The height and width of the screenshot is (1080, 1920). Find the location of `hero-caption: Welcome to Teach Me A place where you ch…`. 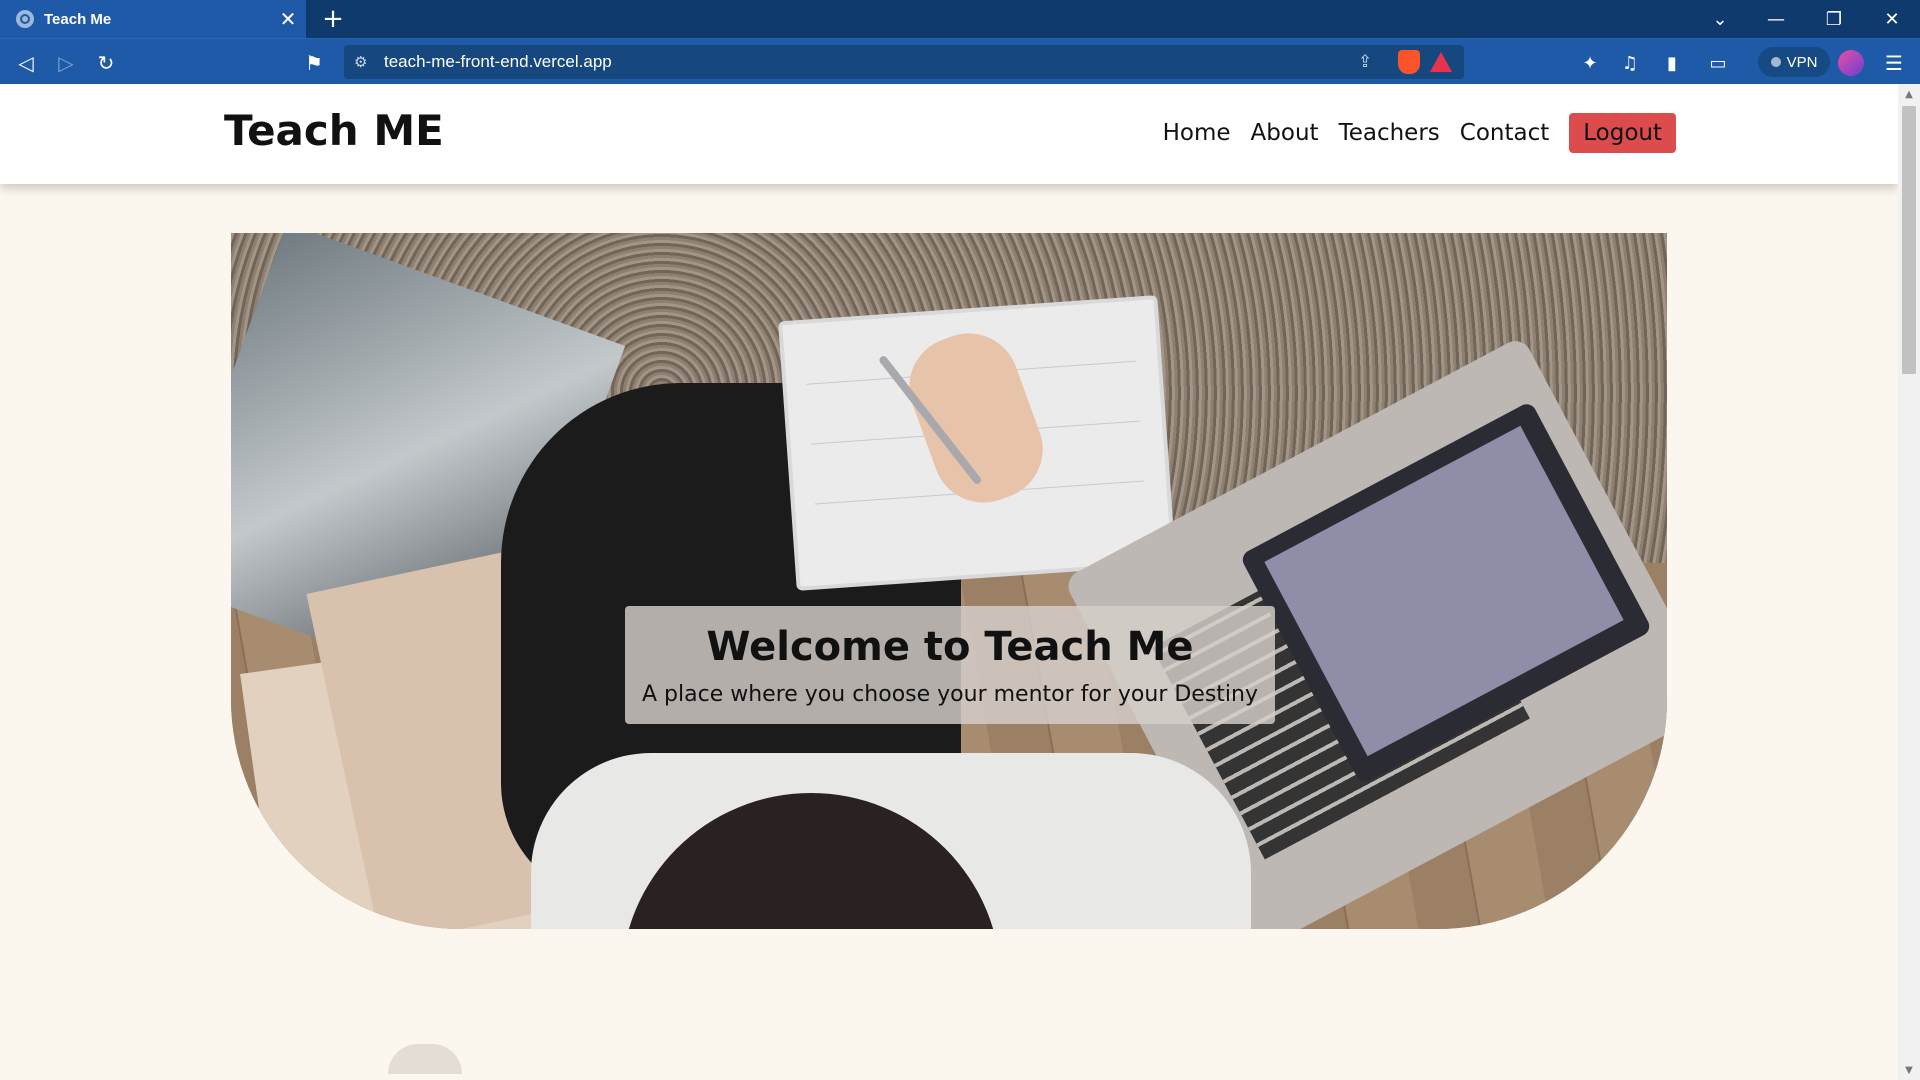

hero-caption: Welcome to Teach Me A place where you ch… is located at coordinates (950, 665).